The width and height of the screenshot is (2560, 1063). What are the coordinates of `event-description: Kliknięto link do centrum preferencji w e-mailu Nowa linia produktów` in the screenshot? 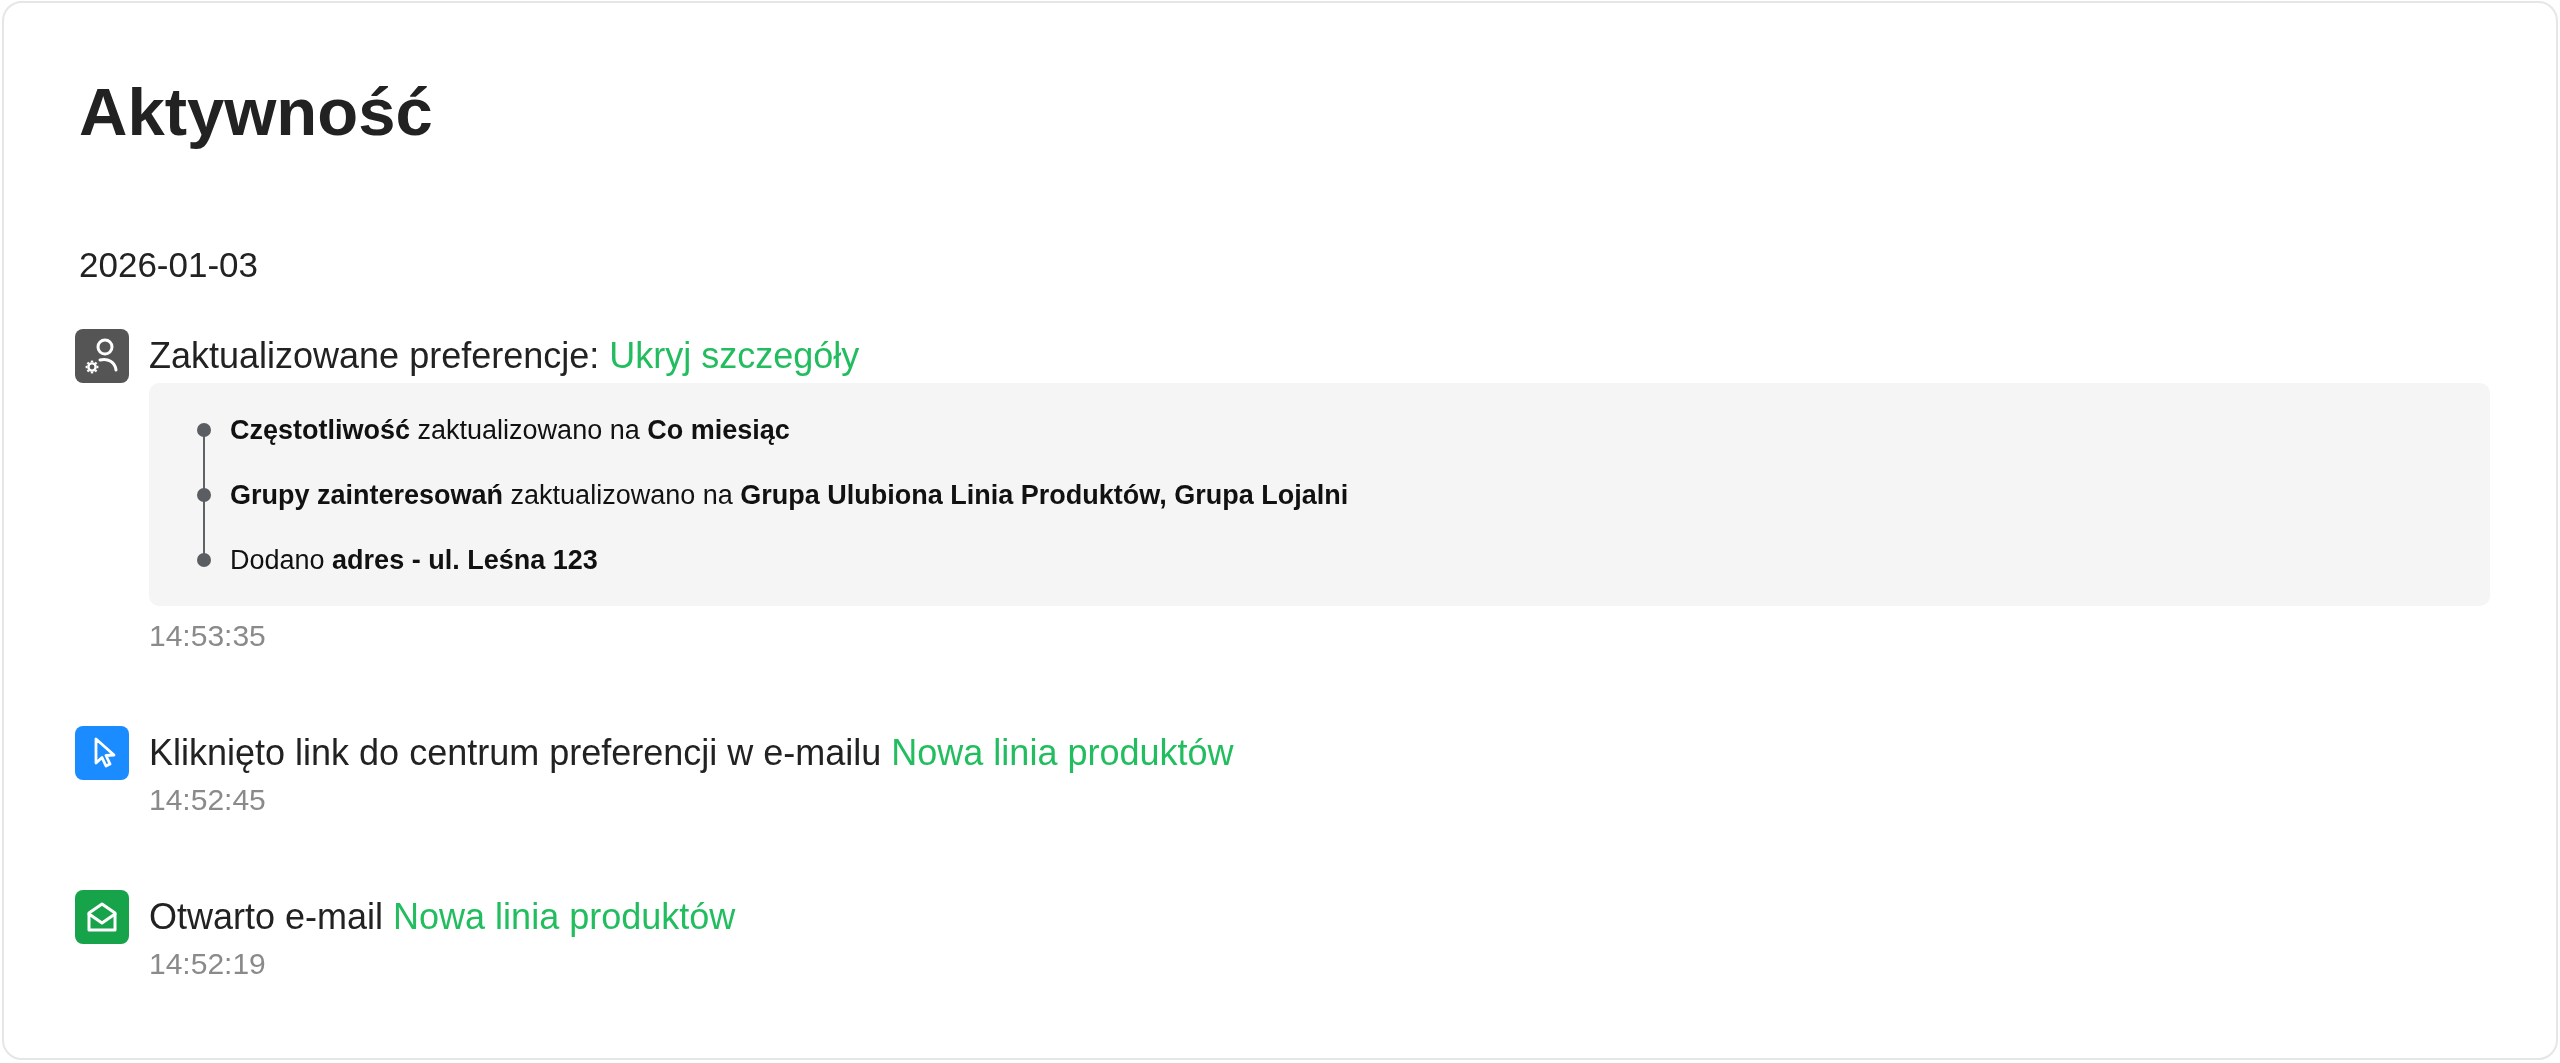 It's located at (691, 753).